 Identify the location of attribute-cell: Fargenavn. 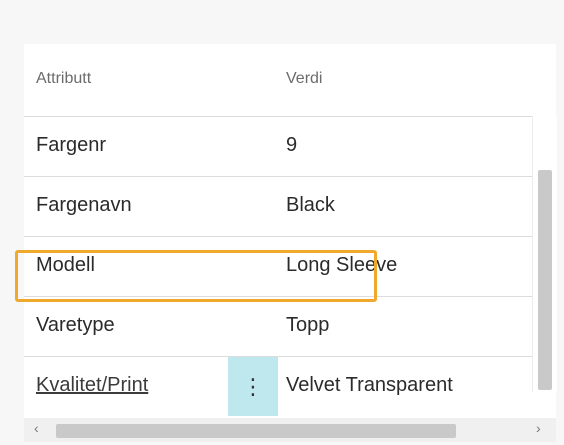
(84, 205).